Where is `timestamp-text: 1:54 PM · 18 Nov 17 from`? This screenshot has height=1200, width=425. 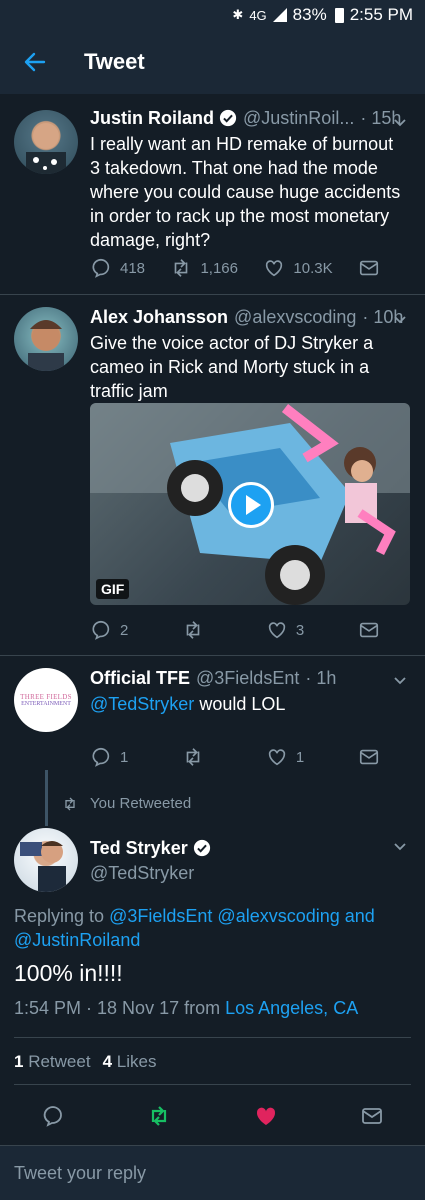 timestamp-text: 1:54 PM · 18 Nov 17 from is located at coordinates (117, 1008).